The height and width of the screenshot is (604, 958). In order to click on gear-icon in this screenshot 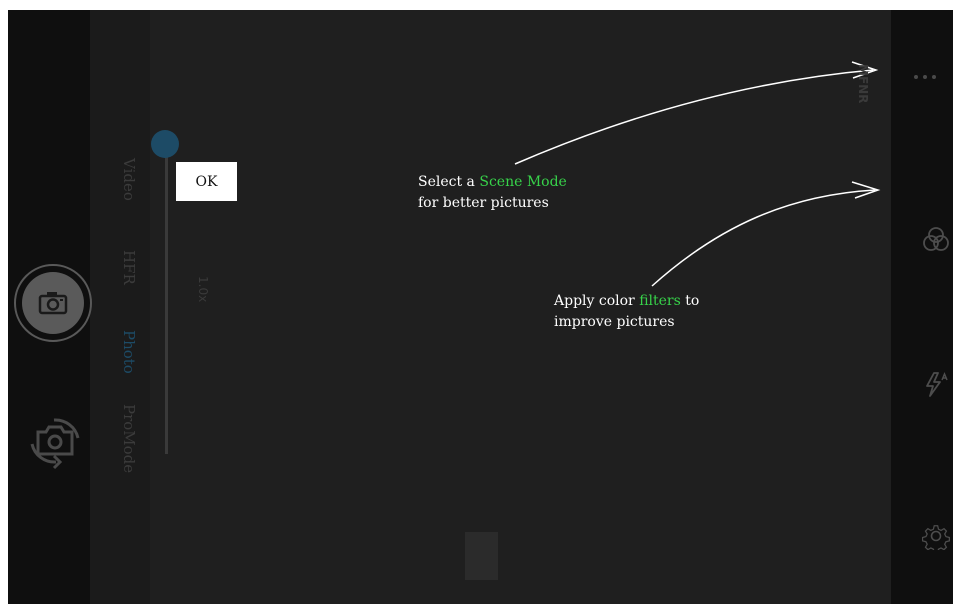, I will do `click(936, 536)`.